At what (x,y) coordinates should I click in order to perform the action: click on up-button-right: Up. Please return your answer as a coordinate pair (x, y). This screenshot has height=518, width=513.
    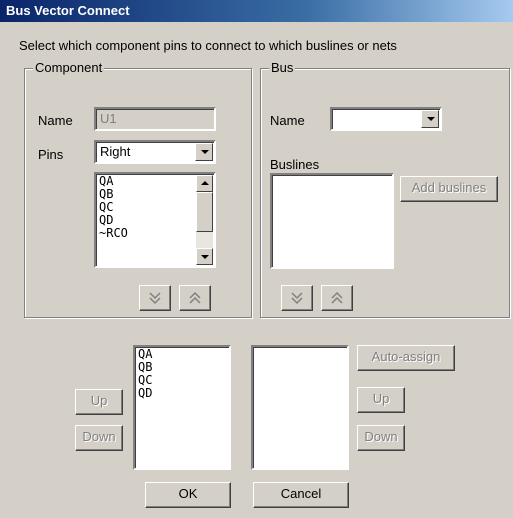
    Looking at the image, I should click on (381, 400).